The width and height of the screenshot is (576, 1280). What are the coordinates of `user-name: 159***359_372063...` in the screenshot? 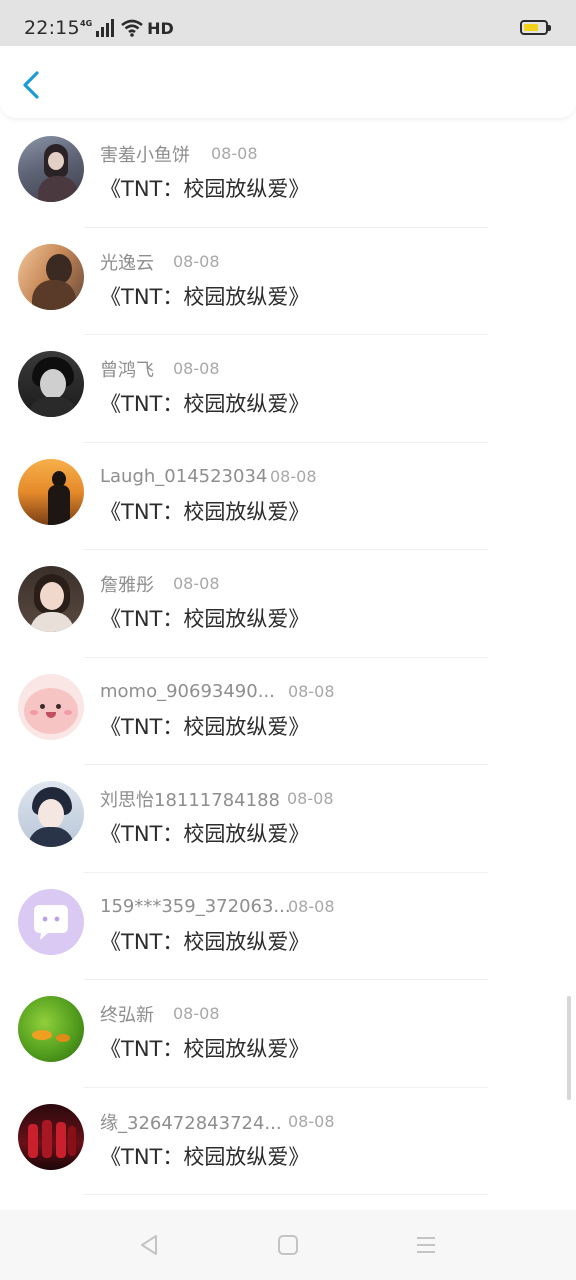 It's located at (195, 906).